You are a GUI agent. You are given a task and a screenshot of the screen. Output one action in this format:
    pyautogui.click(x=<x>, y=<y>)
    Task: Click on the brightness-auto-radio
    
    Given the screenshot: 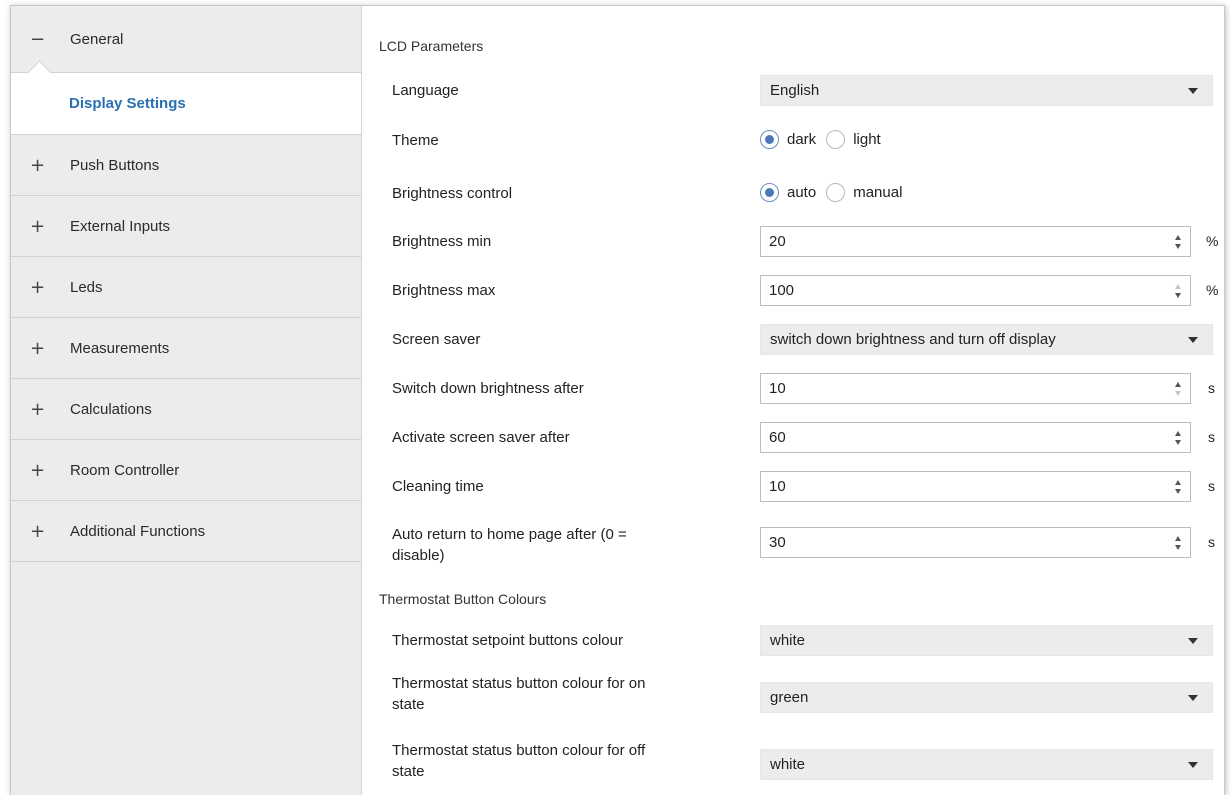 What is the action you would take?
    pyautogui.click(x=769, y=192)
    